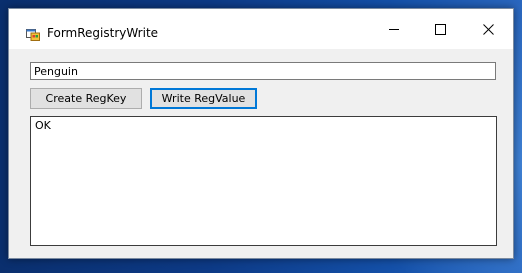 The width and height of the screenshot is (522, 273). I want to click on close-icon, so click(488, 29).